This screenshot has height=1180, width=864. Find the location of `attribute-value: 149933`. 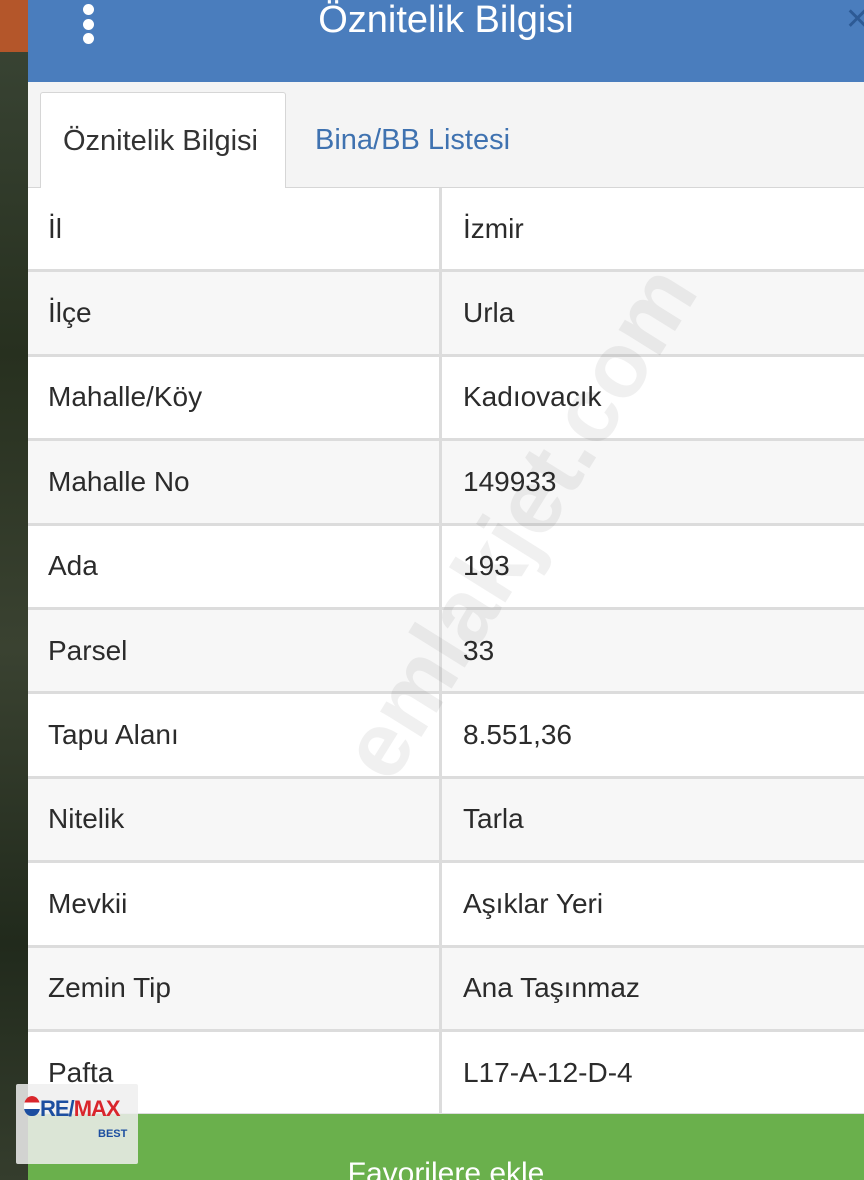

attribute-value: 149933 is located at coordinates (510, 481).